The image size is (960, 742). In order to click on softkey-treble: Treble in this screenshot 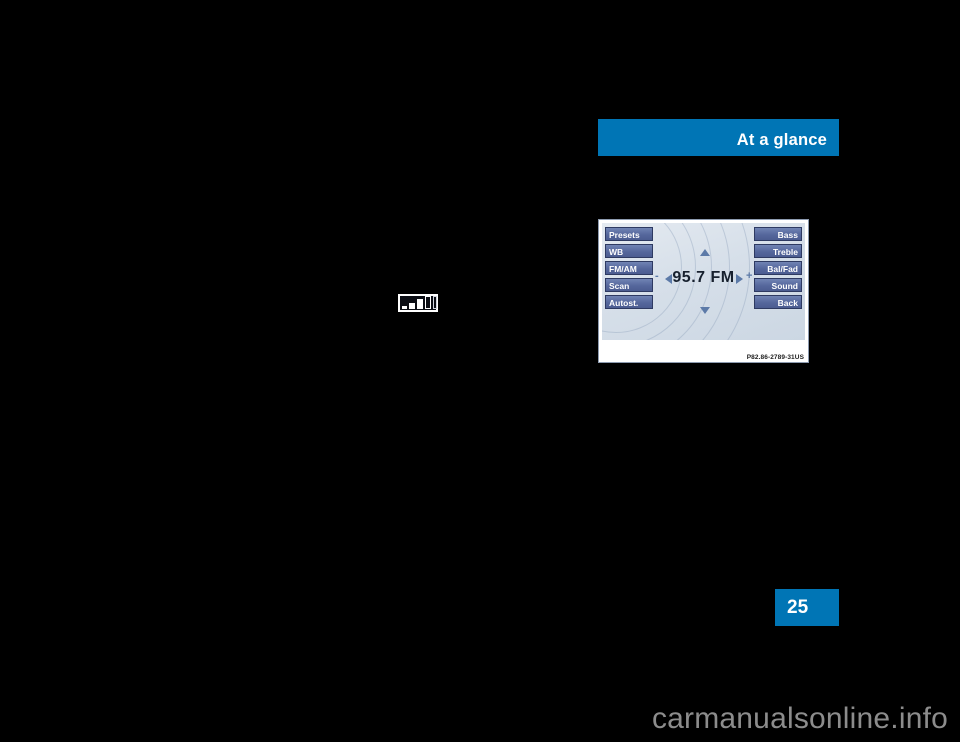, I will do `click(778, 251)`.